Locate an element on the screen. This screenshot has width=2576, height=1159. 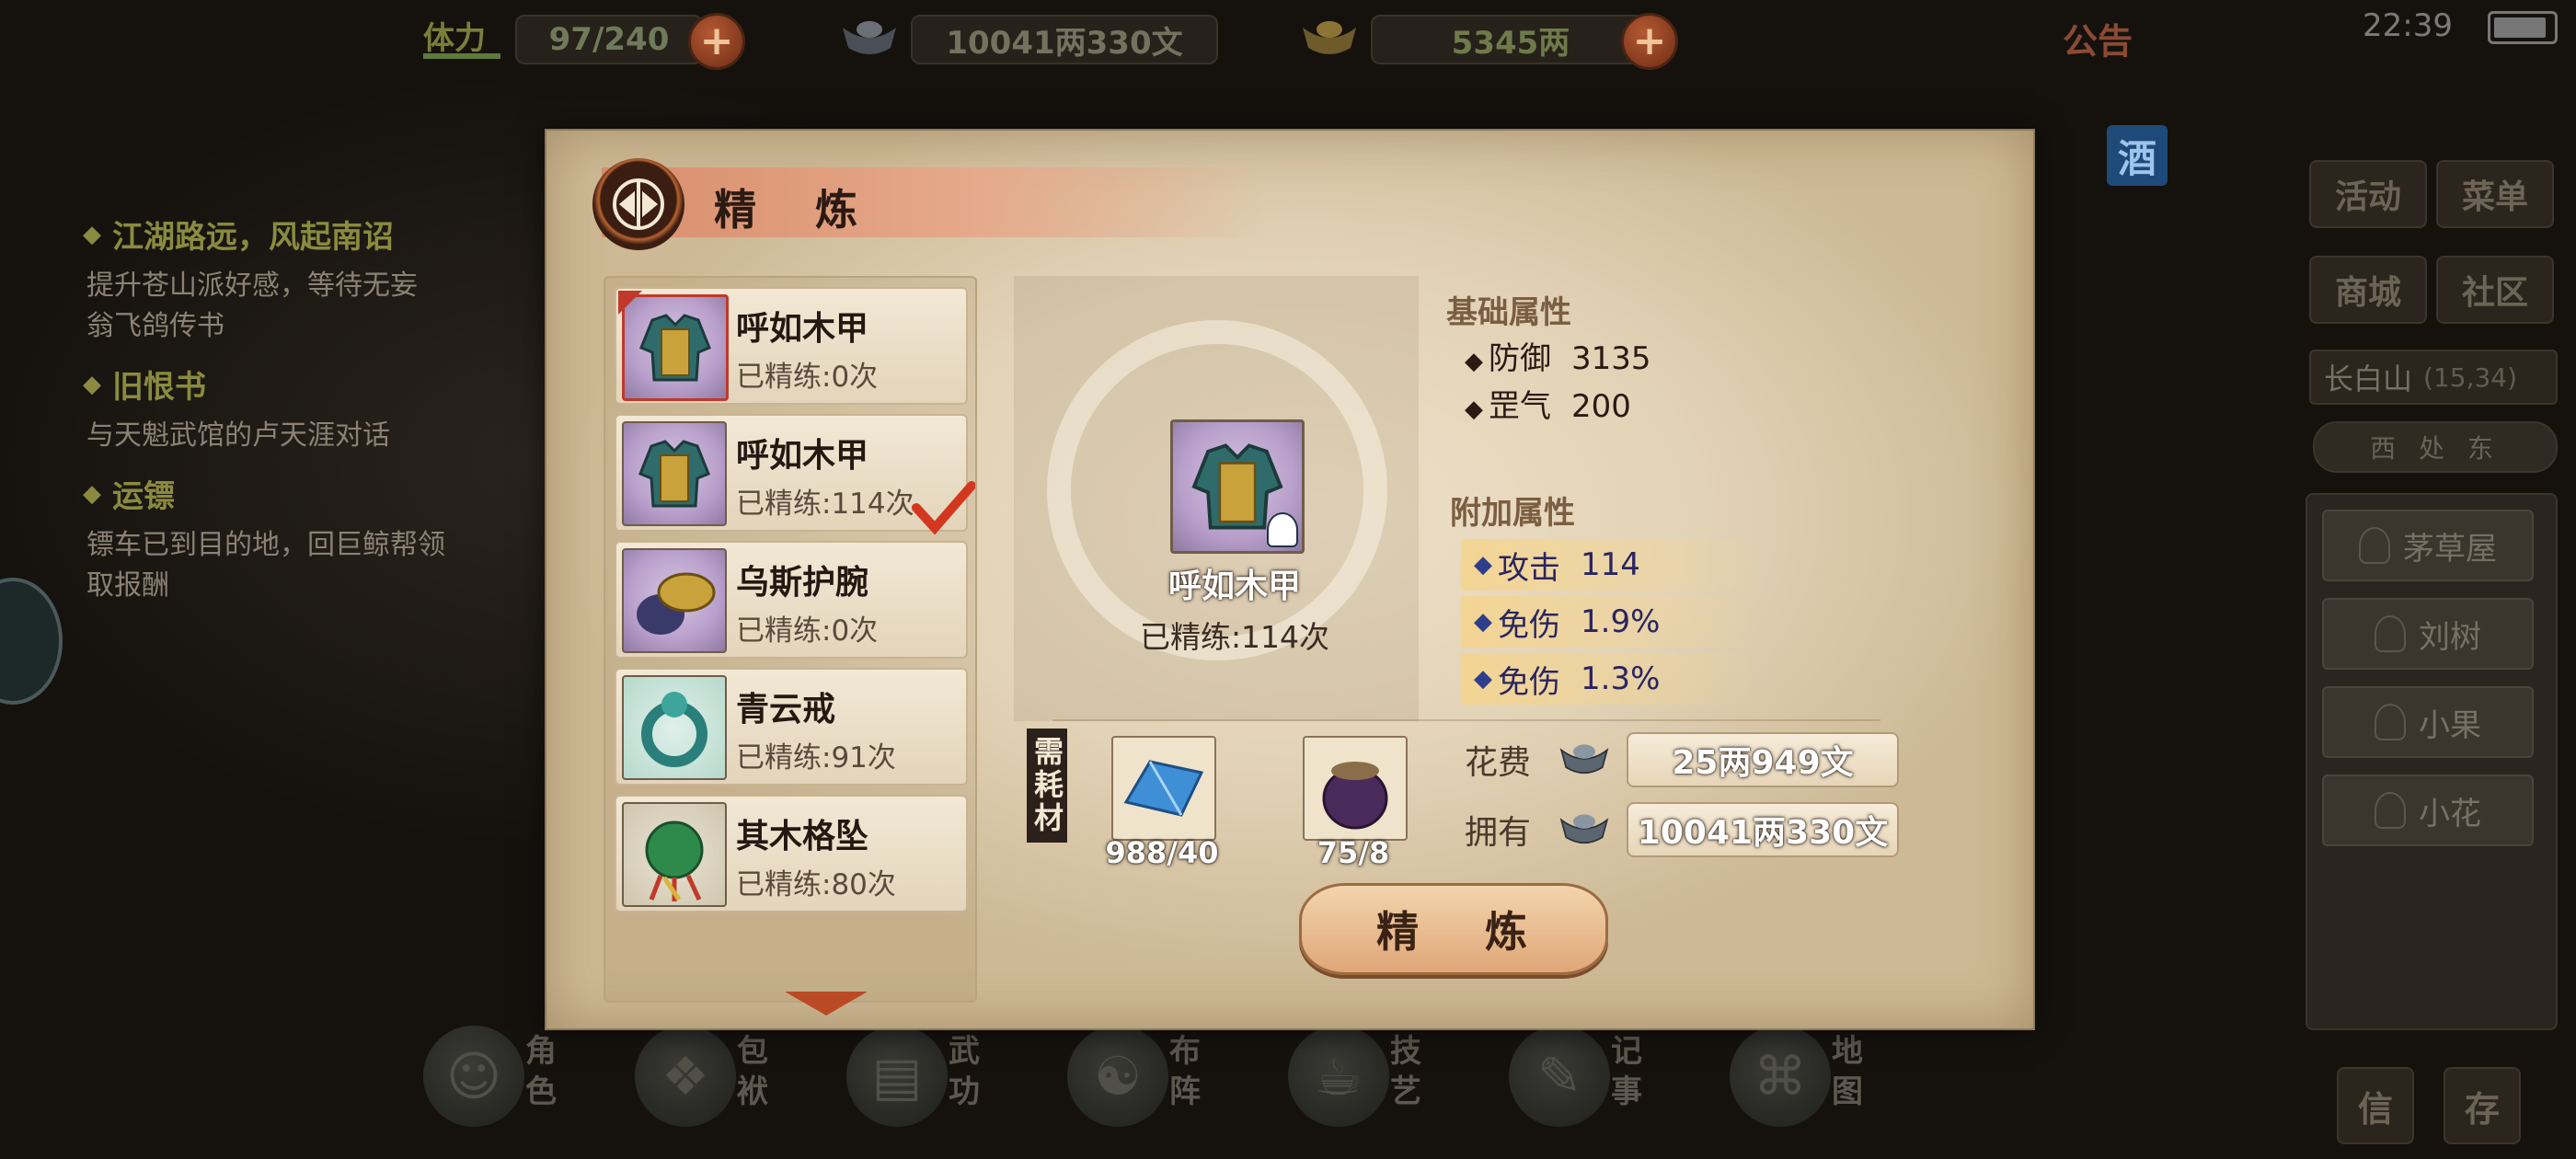
location-display: 长白山 (15,34) is located at coordinates (2433, 377).